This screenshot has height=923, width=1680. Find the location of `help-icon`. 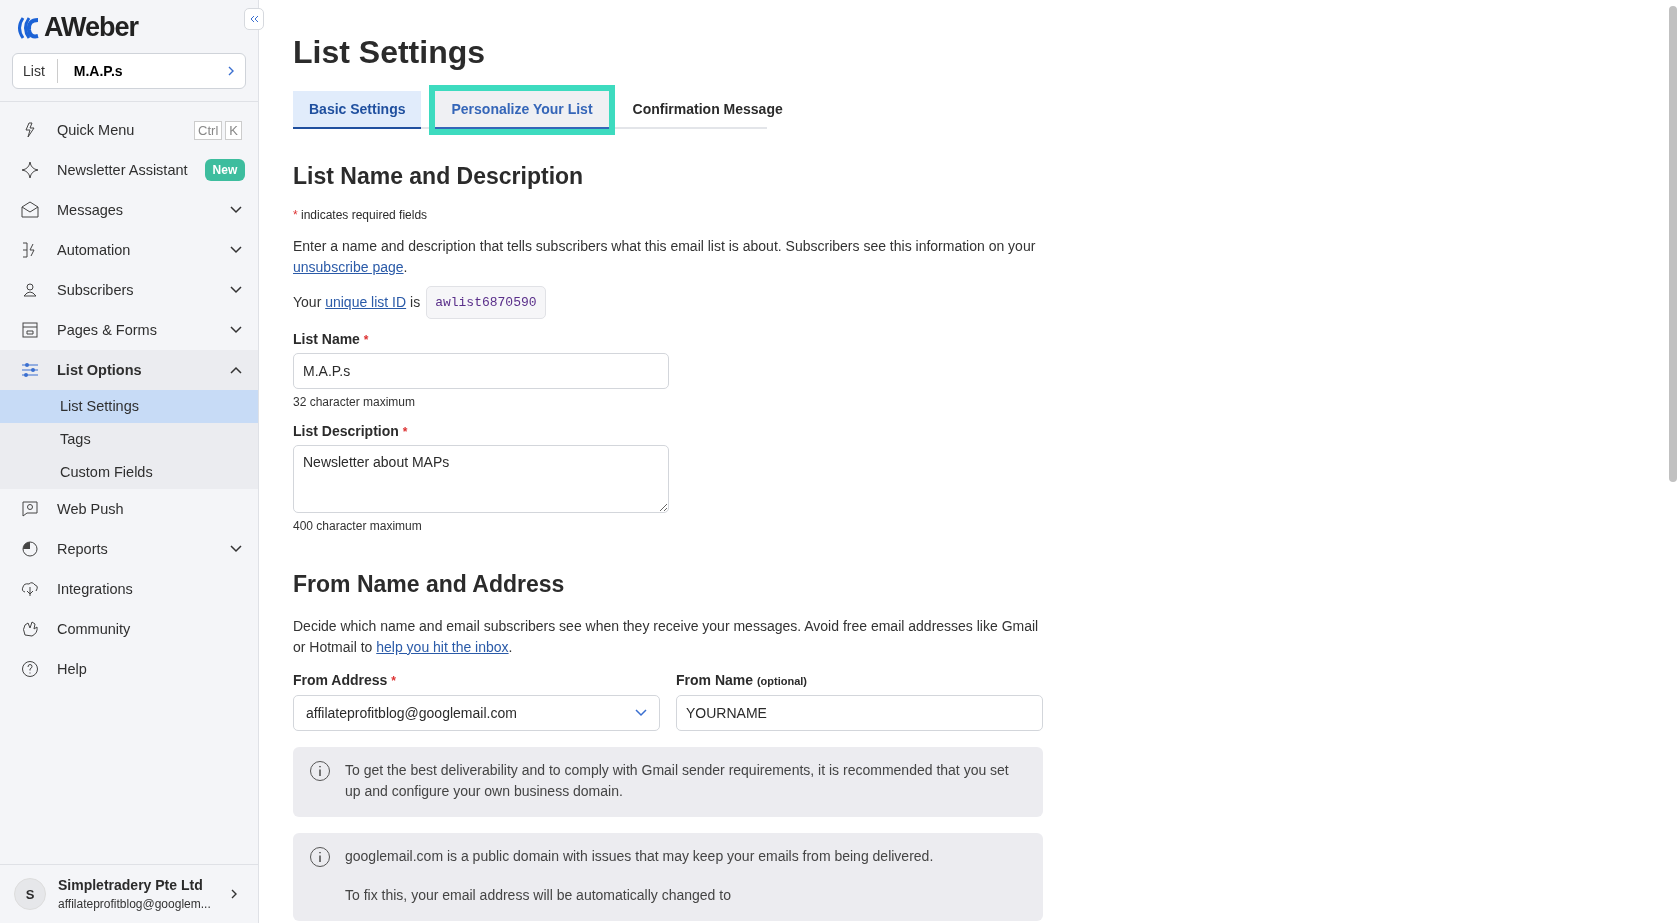

help-icon is located at coordinates (30, 669).